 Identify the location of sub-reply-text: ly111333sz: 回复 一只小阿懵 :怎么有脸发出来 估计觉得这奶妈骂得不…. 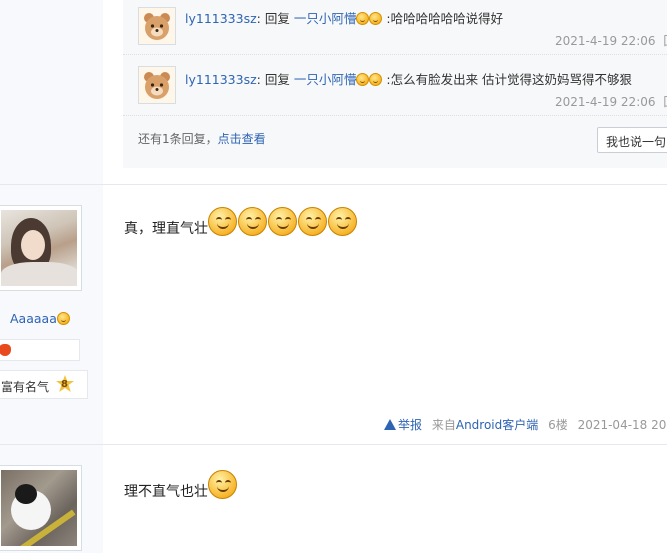
(408, 78).